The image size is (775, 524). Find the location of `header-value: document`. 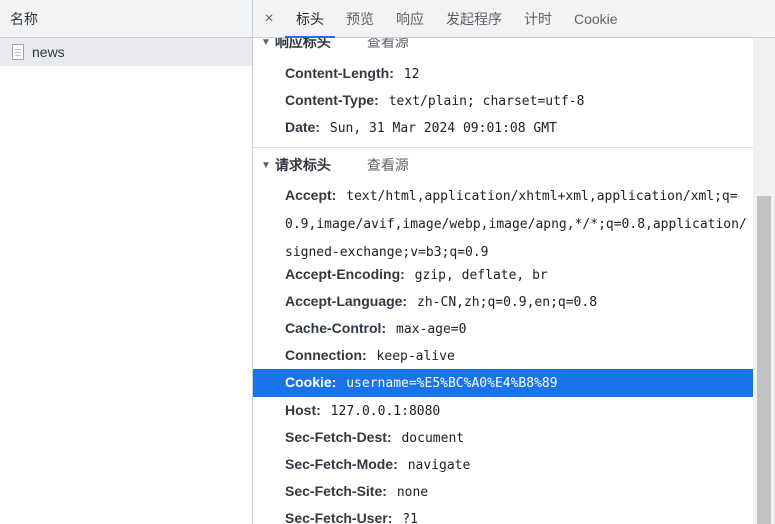

header-value: document is located at coordinates (433, 438).